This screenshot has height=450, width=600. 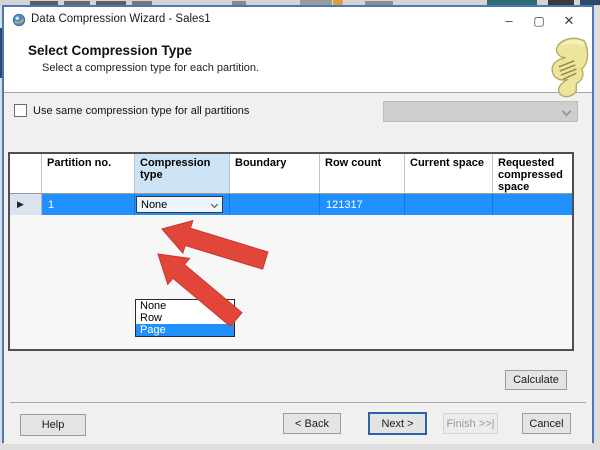 I want to click on dropdown-option-none: None, so click(x=185, y=306).